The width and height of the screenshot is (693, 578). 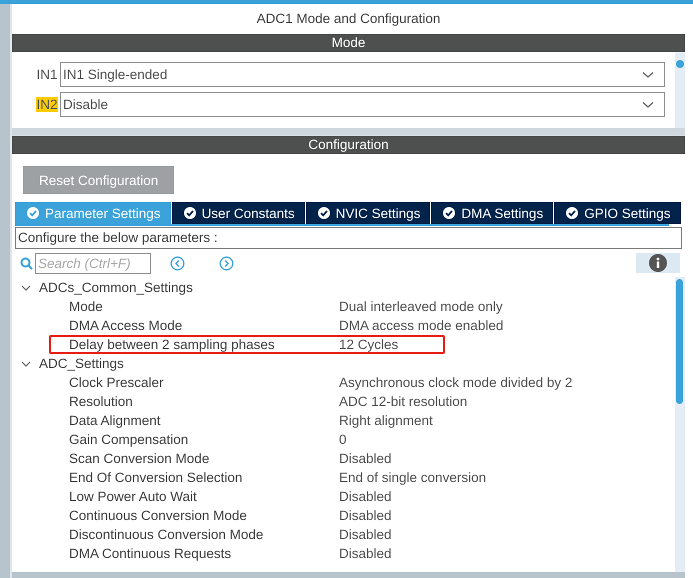 What do you see at coordinates (348, 238) in the screenshot?
I see `description-field: Configure the below parameters :` at bounding box center [348, 238].